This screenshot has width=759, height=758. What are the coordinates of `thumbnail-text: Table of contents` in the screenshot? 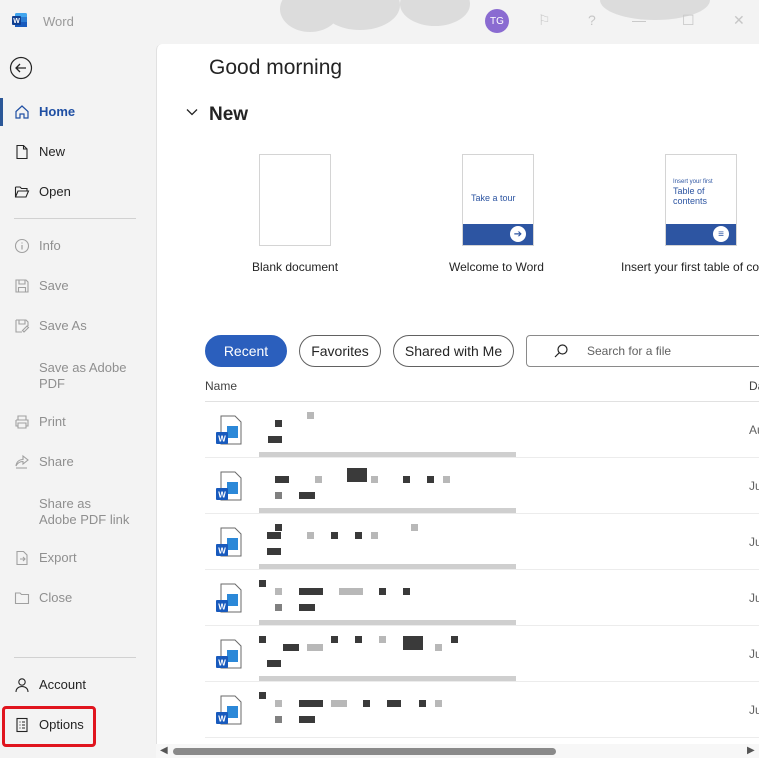 It's located at (690, 196).